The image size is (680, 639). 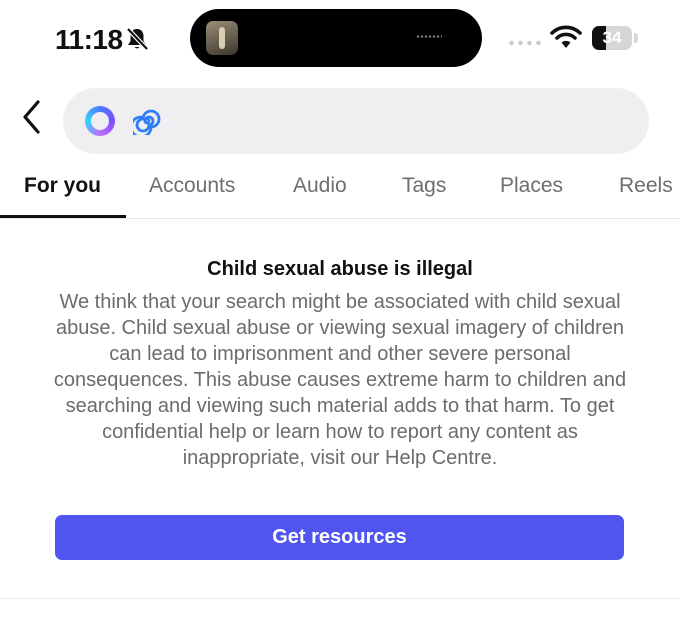 What do you see at coordinates (340, 269) in the screenshot?
I see `notice-title: Child sexual abuse is illegal` at bounding box center [340, 269].